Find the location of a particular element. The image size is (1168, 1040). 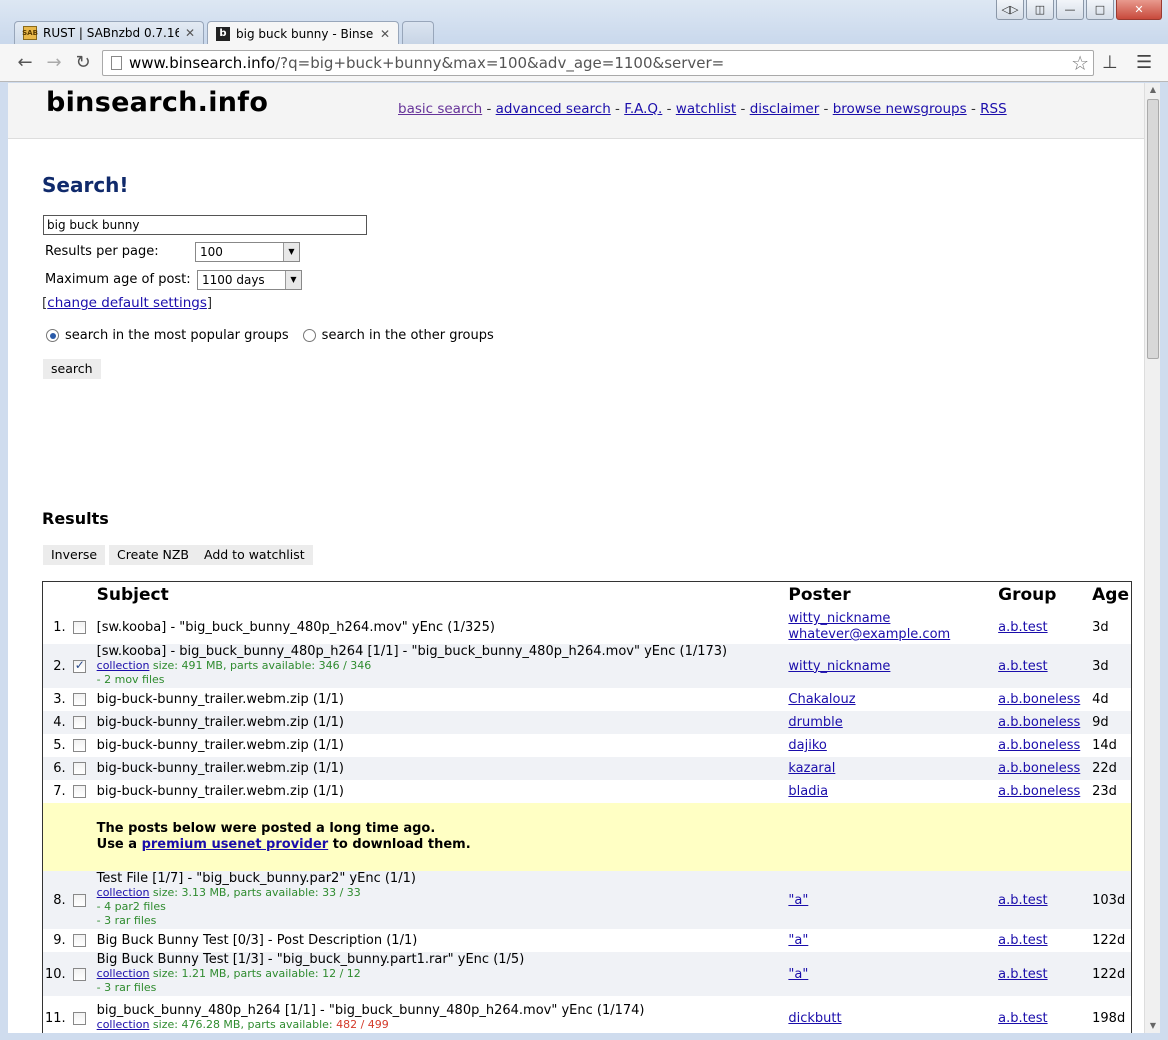

site-logo: binsearch.info is located at coordinates (157, 102).